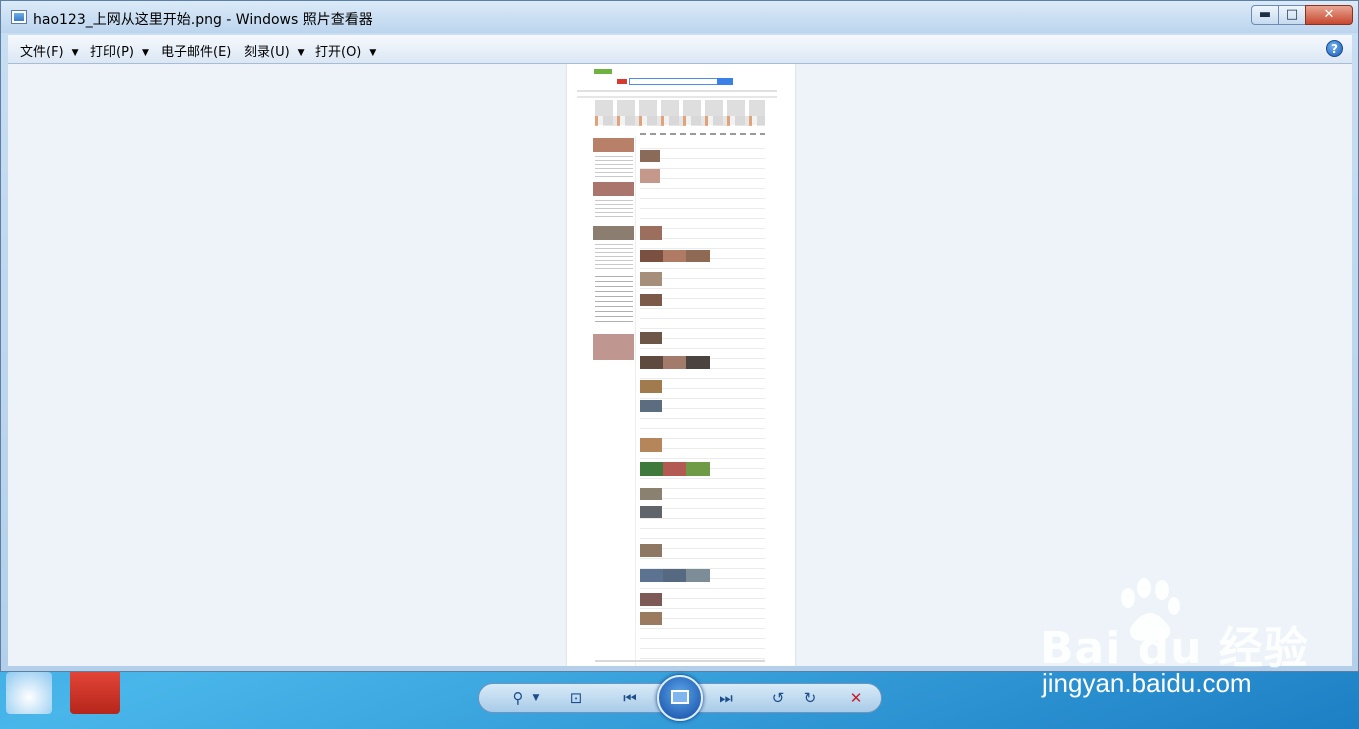 Image resolution: width=1359 pixels, height=729 pixels. Describe the element at coordinates (1147, 683) in the screenshot. I see `baidu-watermark-url: jingyan.baidu.com` at that location.